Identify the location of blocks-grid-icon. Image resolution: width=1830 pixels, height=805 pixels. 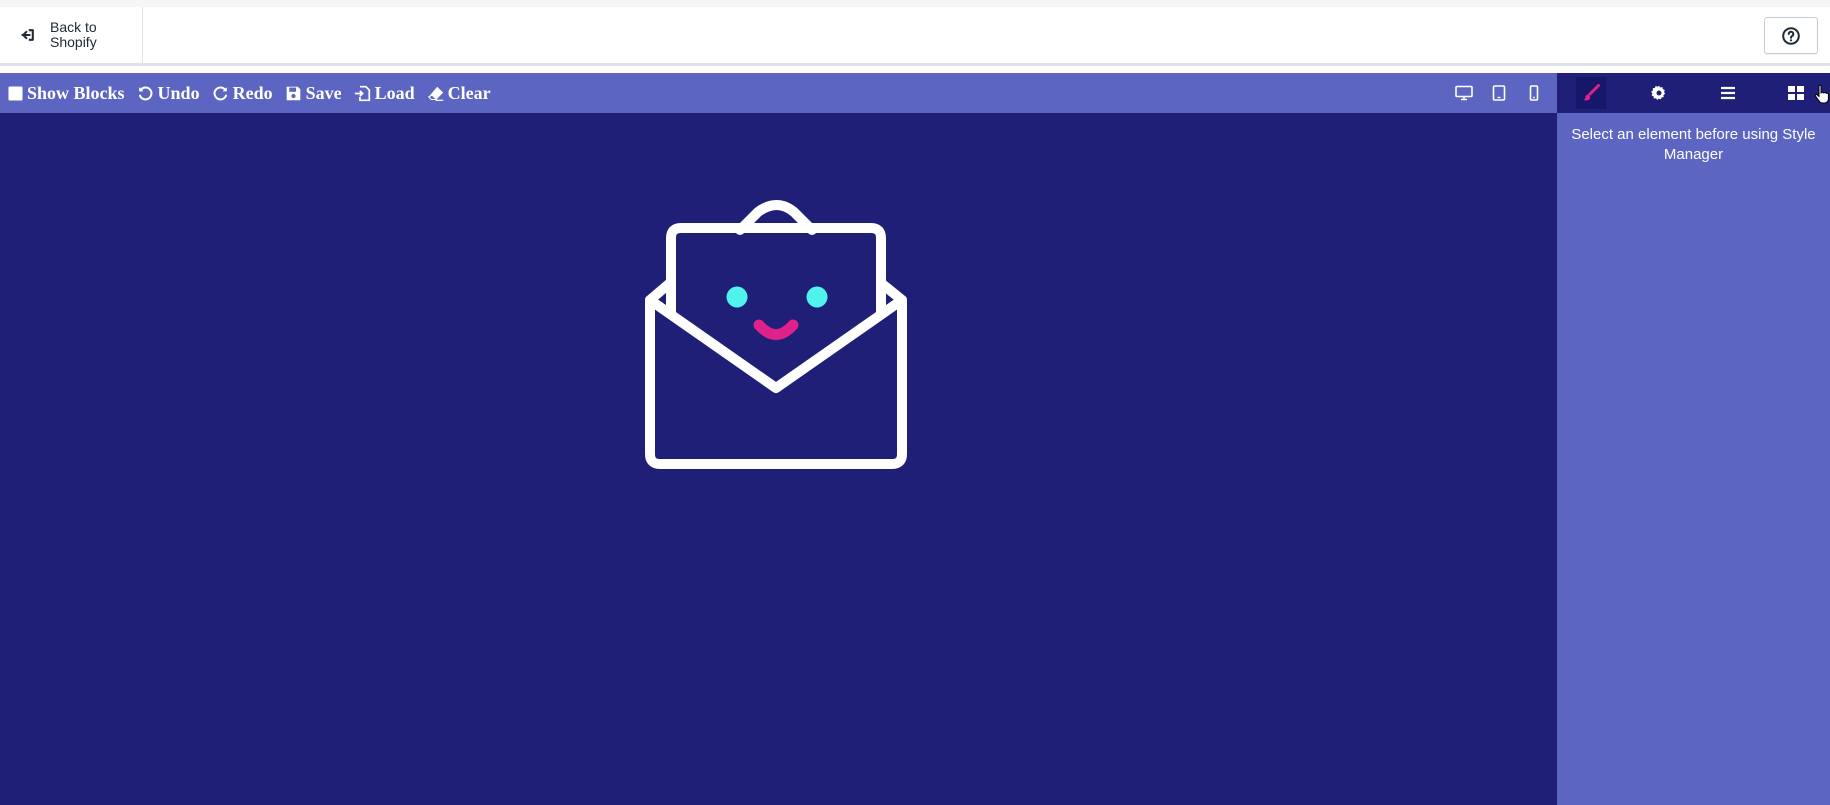
(1795, 93).